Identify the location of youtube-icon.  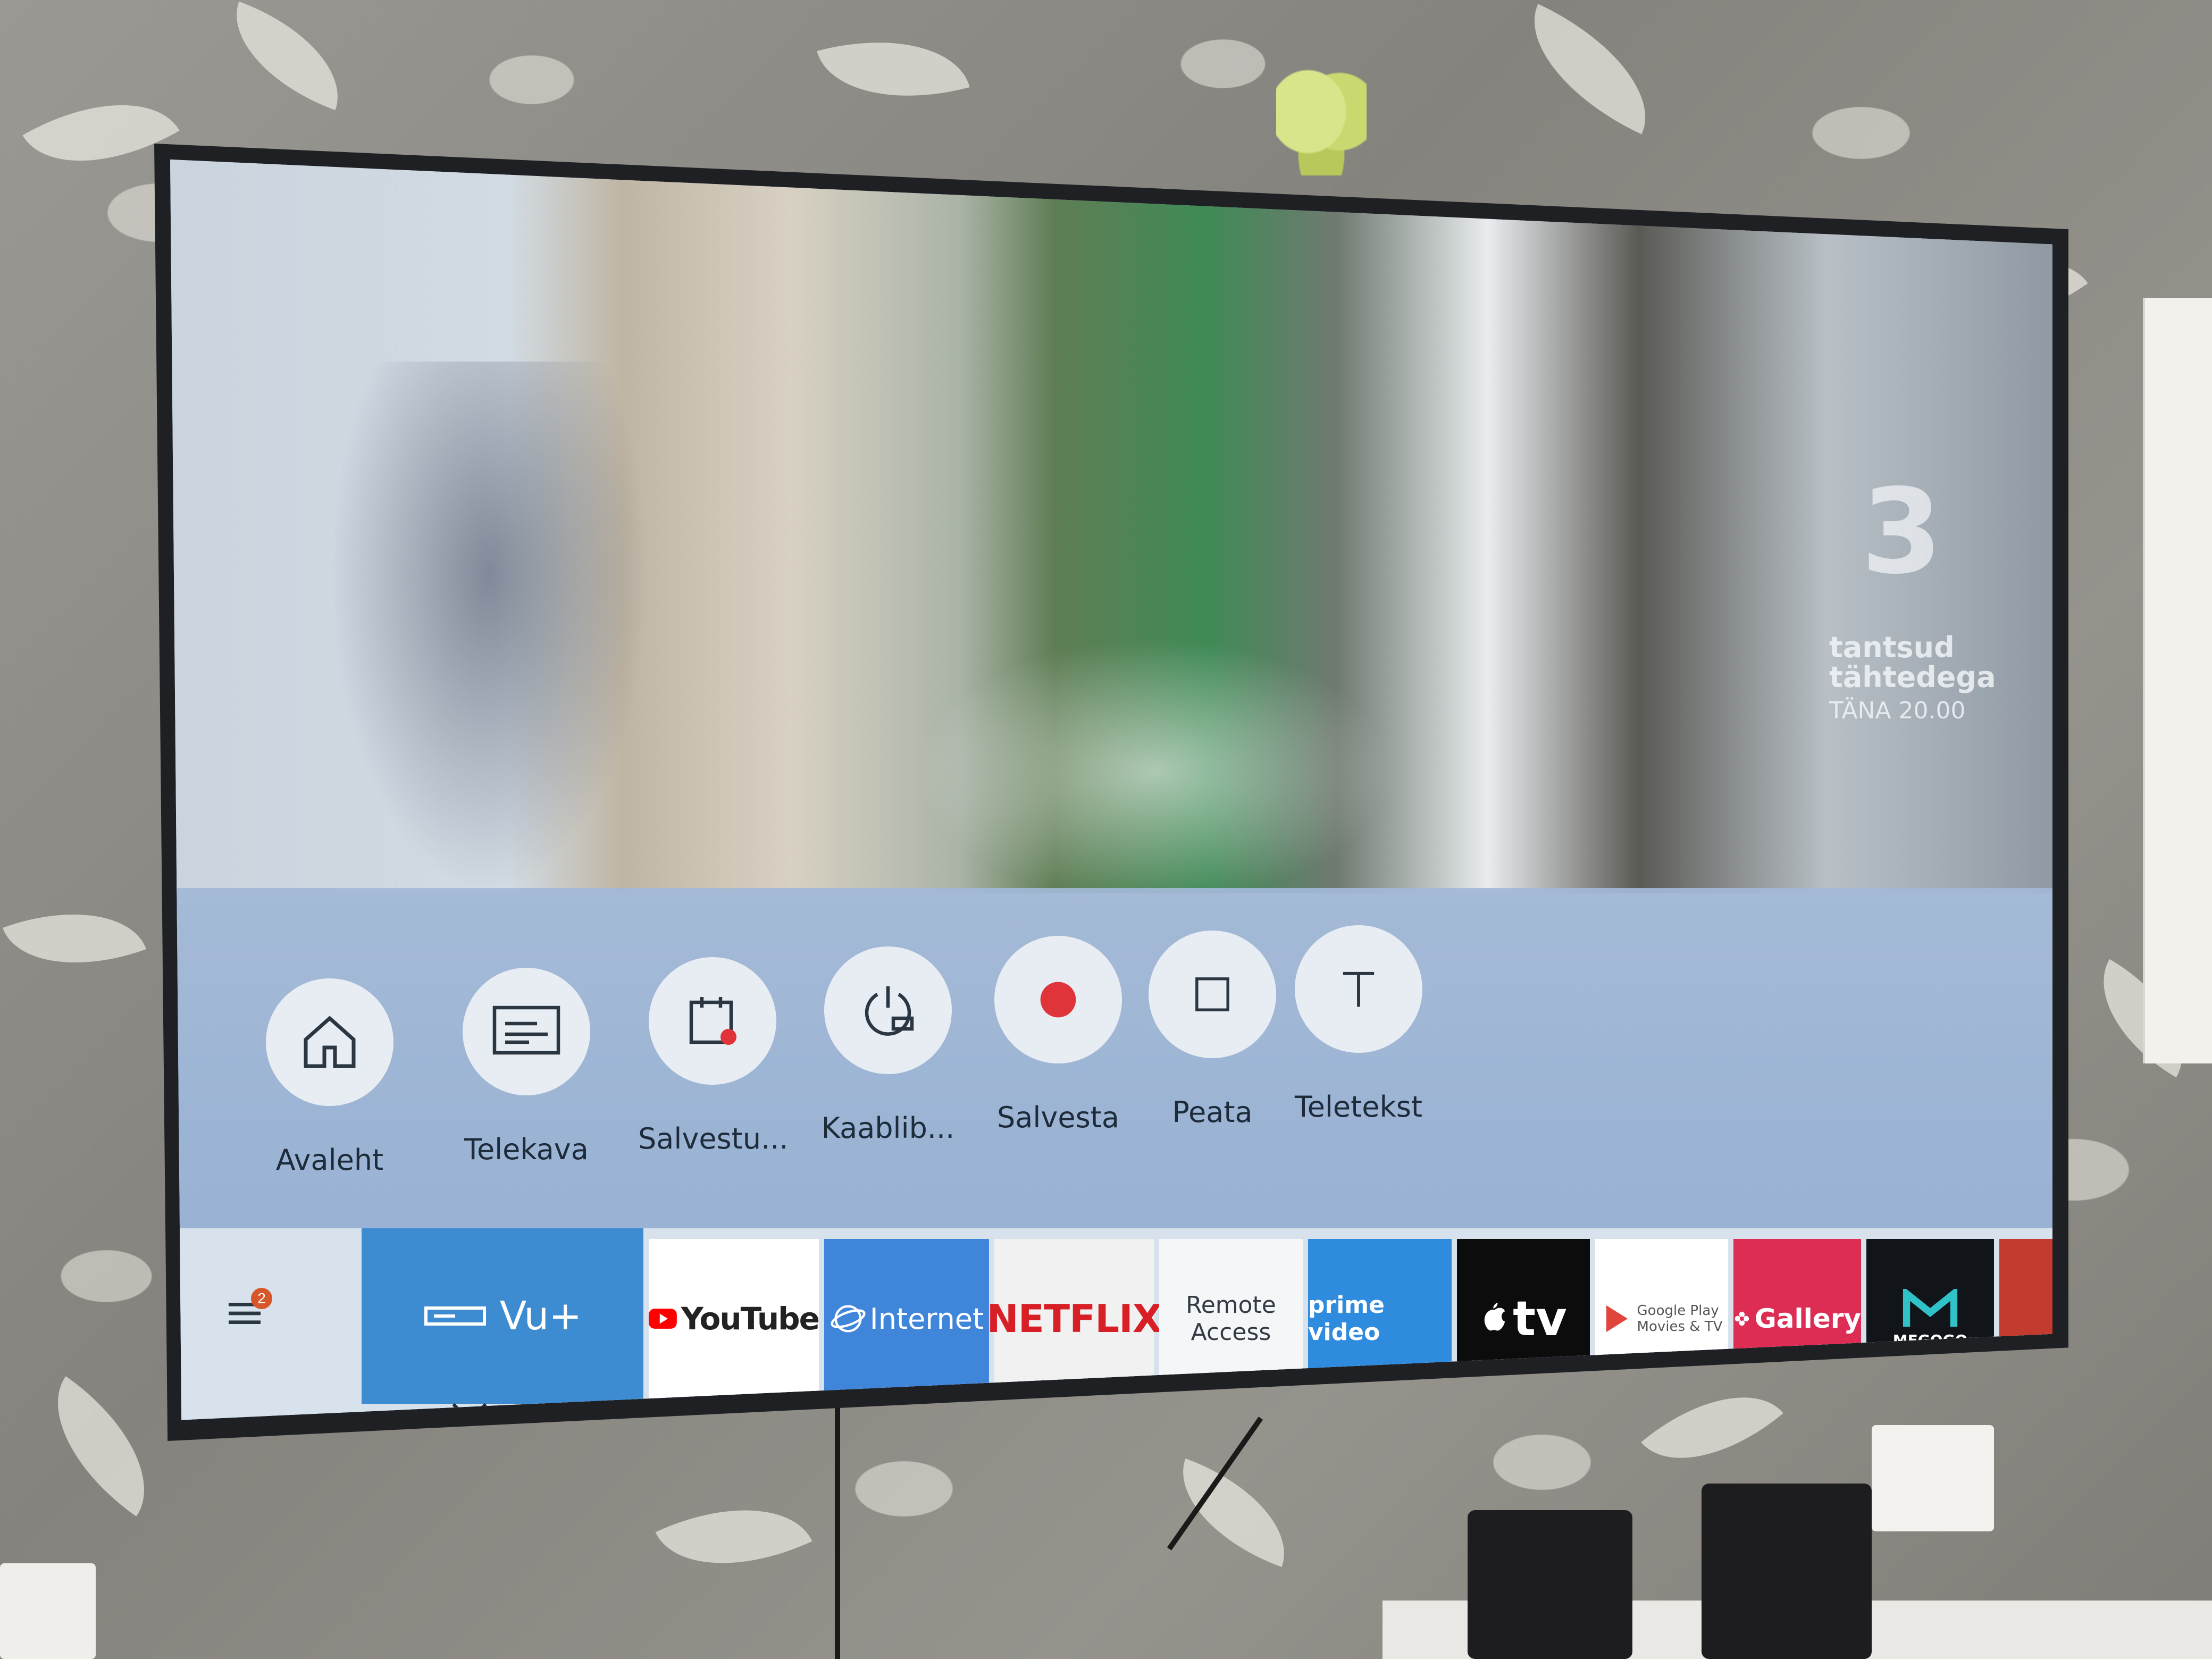
(663, 1319).